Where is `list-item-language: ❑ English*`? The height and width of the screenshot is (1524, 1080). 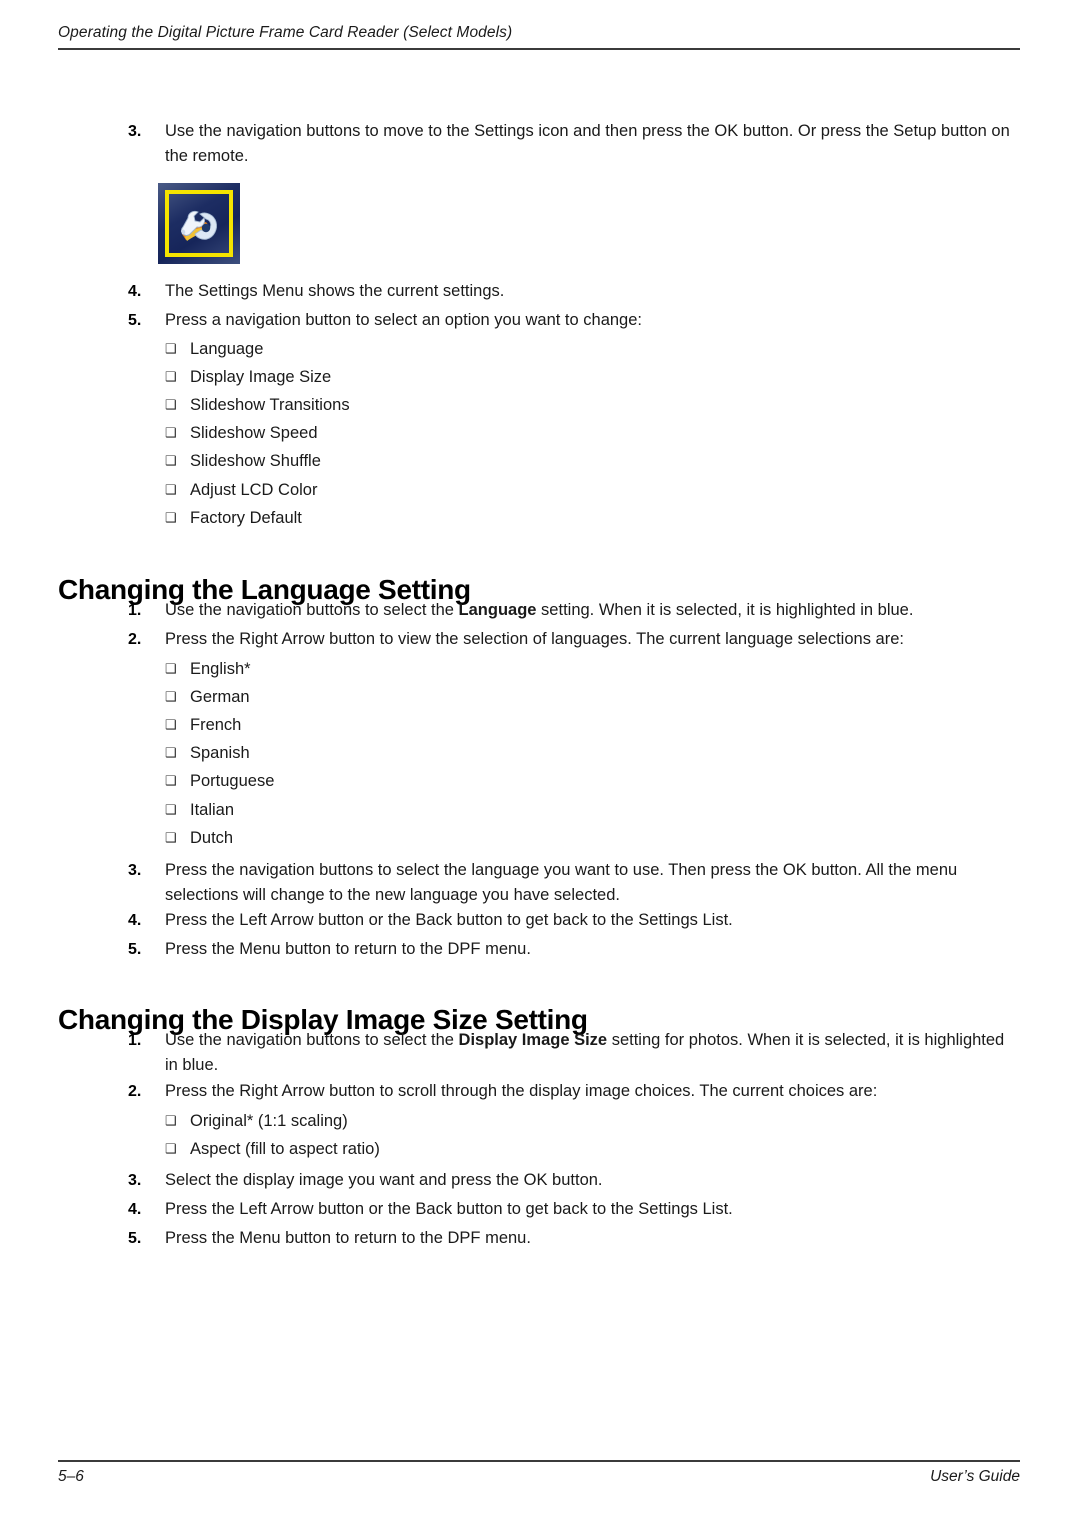
list-item-language: ❑ English* is located at coordinates (208, 669).